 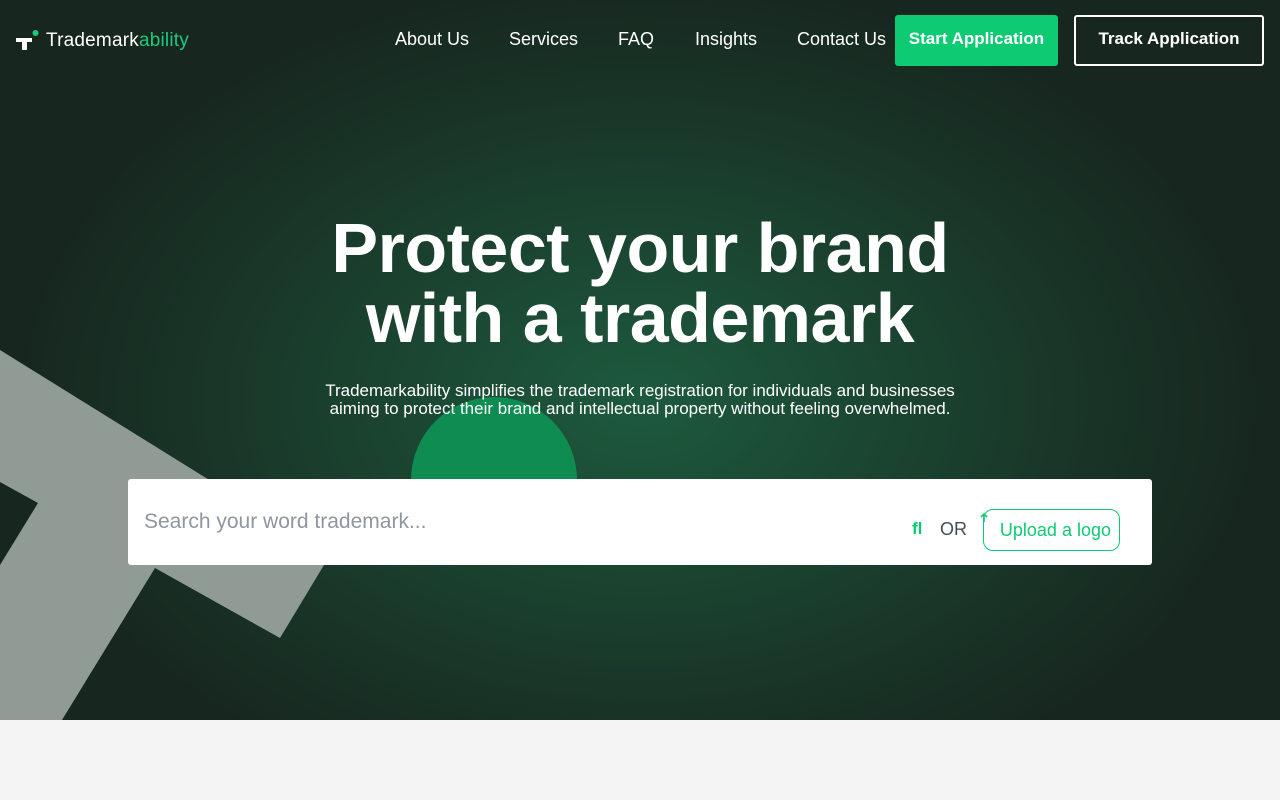 What do you see at coordinates (953, 529) in the screenshot?
I see `or-separator: OR` at bounding box center [953, 529].